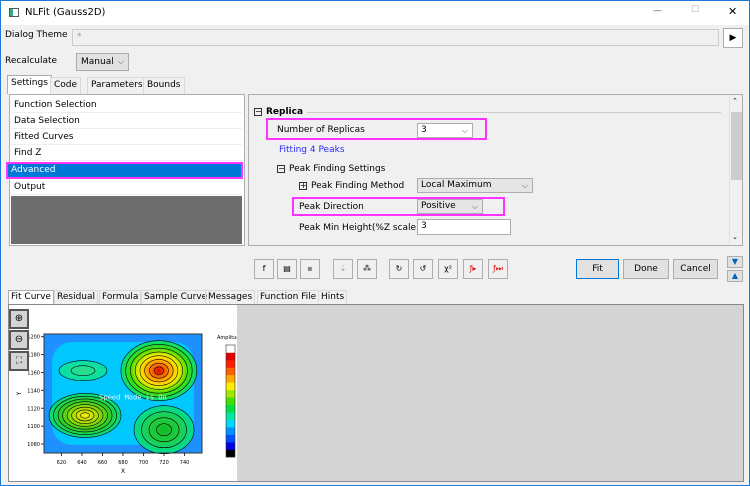 The width and height of the screenshot is (750, 486). I want to click on fit-until-end-icon: ƒ⏭, so click(498, 269).